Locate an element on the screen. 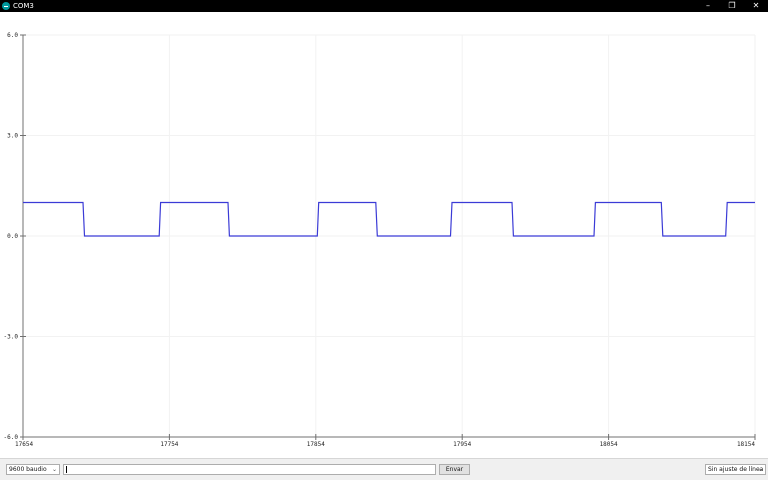 The width and height of the screenshot is (768, 480). close-icon: ✕ is located at coordinates (756, 6).